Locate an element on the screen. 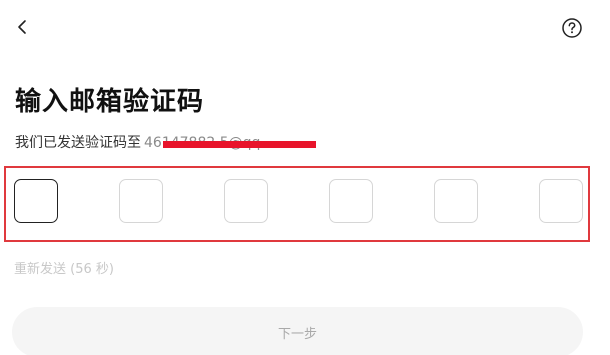 This screenshot has width=610, height=355. next-step-label: 下一步 is located at coordinates (297, 334).